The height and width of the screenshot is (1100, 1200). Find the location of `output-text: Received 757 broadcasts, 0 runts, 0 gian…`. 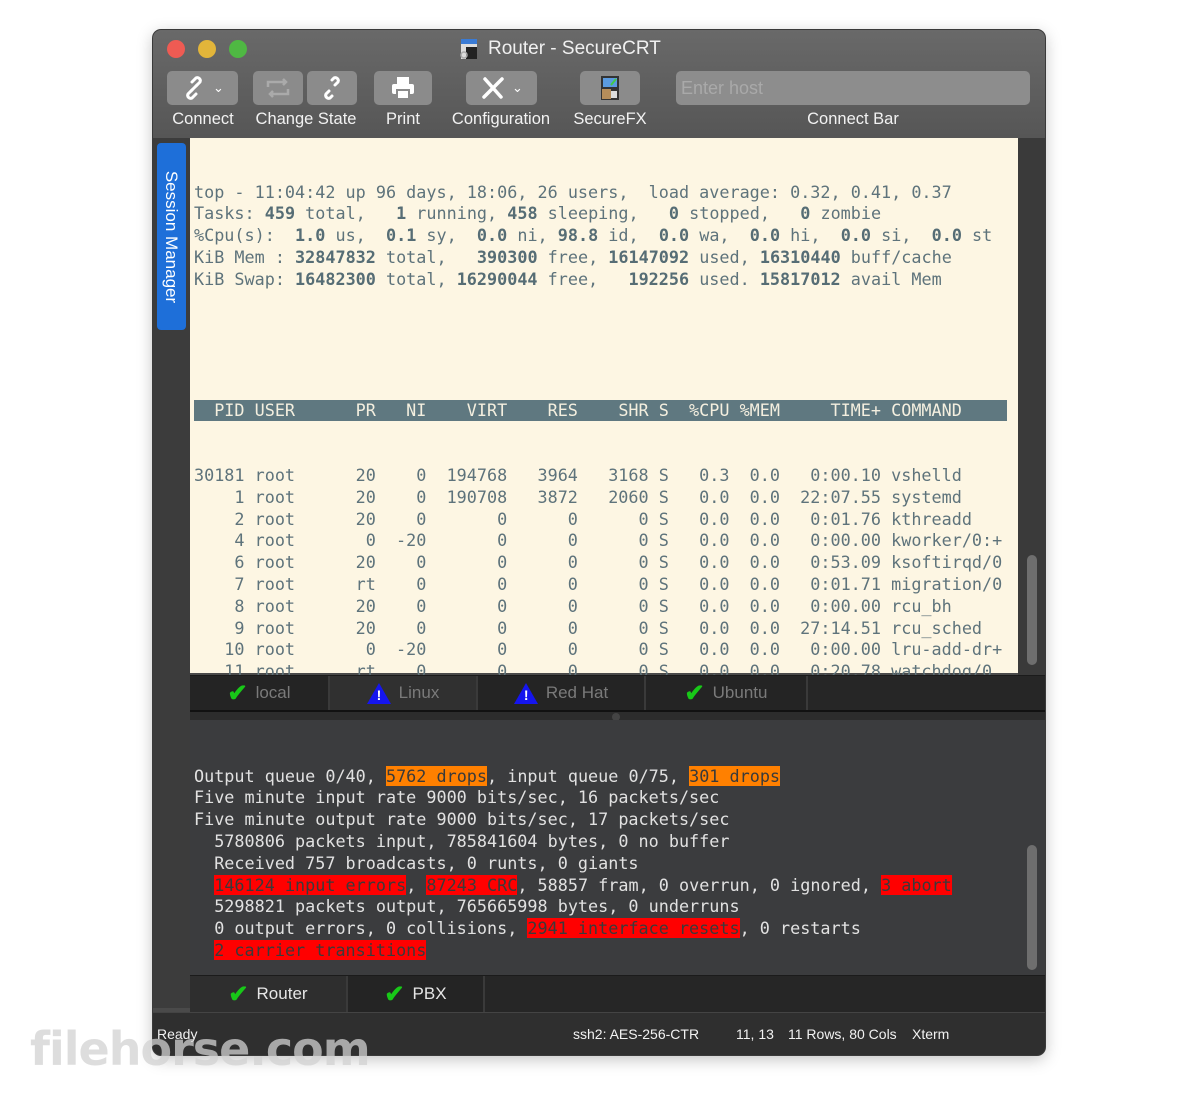

output-text: Received 757 broadcasts, 0 runts, 0 gian… is located at coordinates (416, 862).